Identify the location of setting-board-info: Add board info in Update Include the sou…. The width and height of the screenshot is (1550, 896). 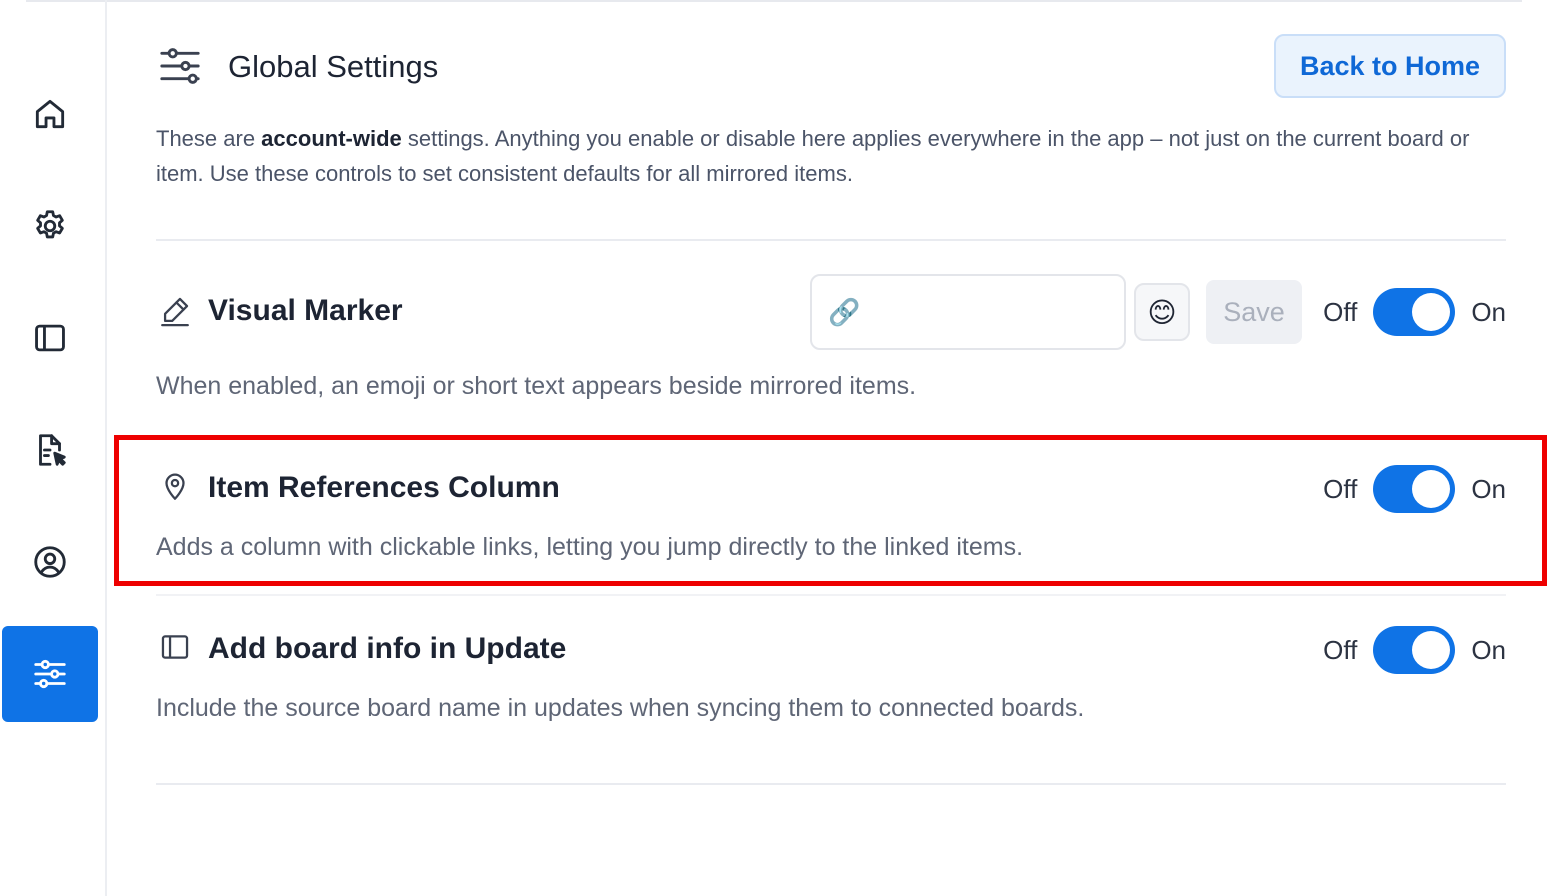
(831, 675).